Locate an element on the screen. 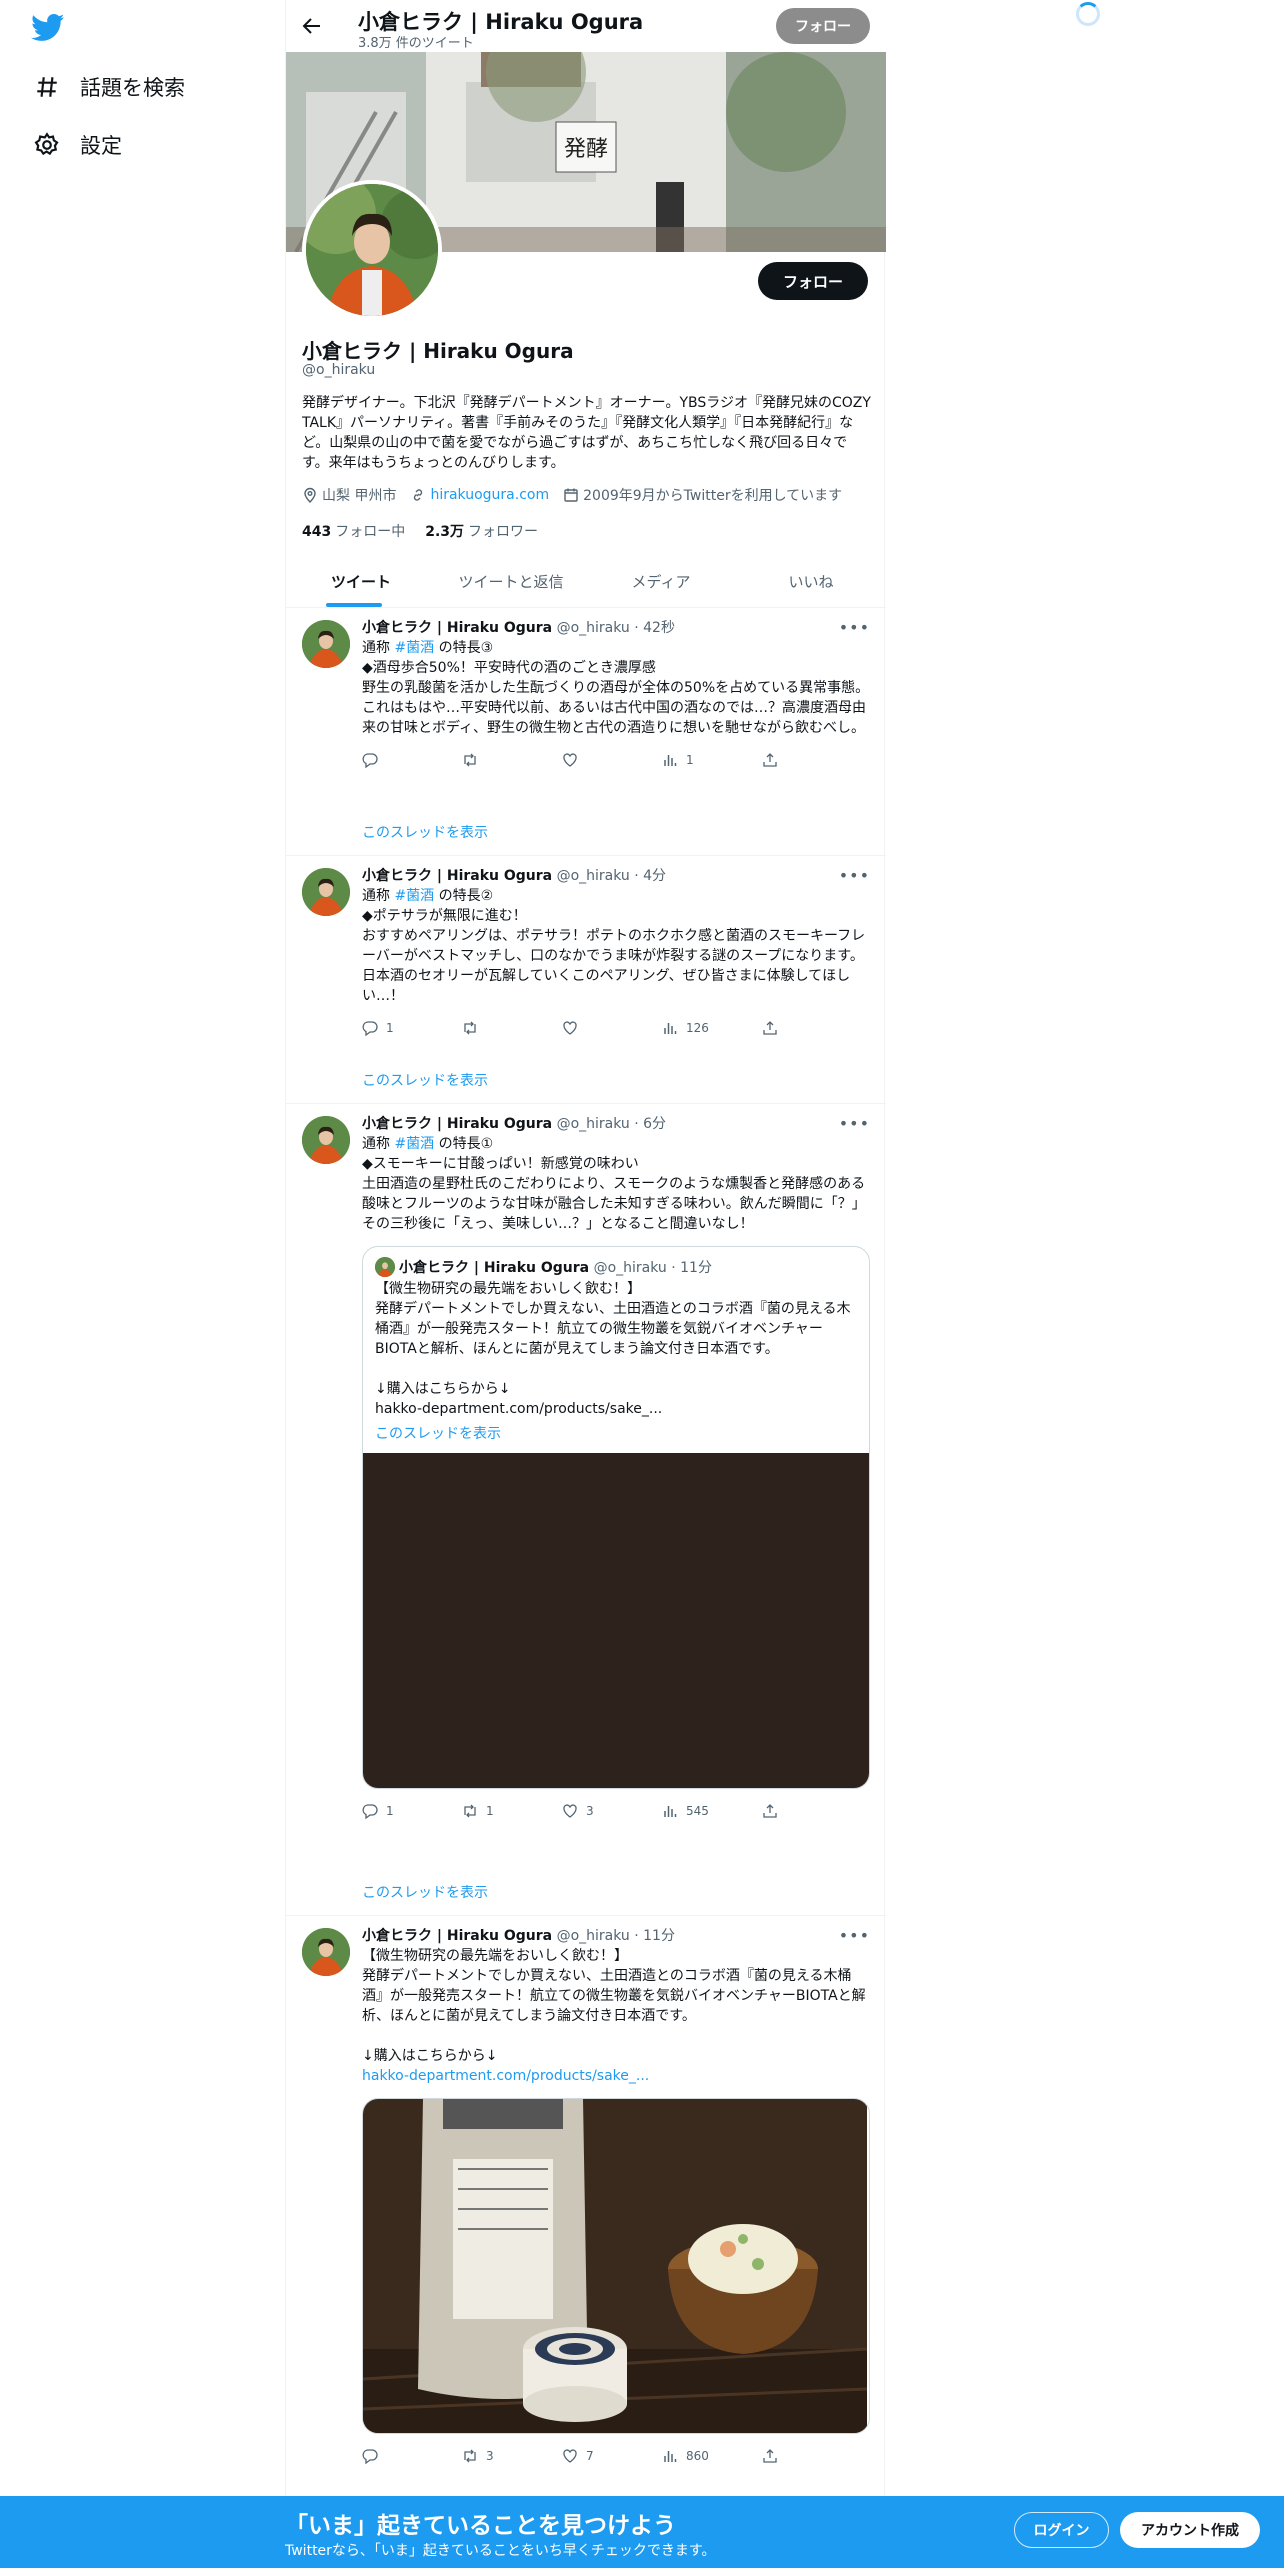 Image resolution: width=1284 pixels, height=2568 pixels. views-button: 126 is located at coordinates (712, 1028).